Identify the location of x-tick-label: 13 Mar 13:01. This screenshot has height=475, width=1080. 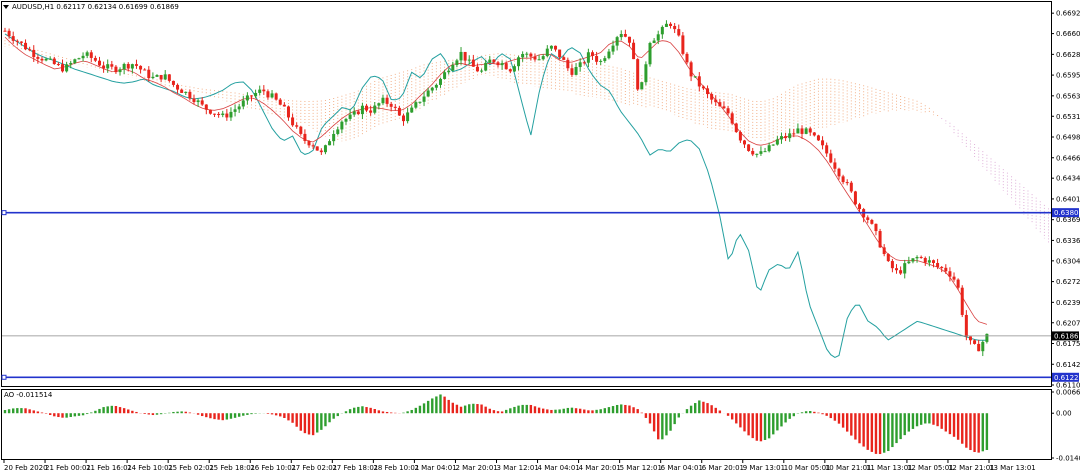
(1012, 468).